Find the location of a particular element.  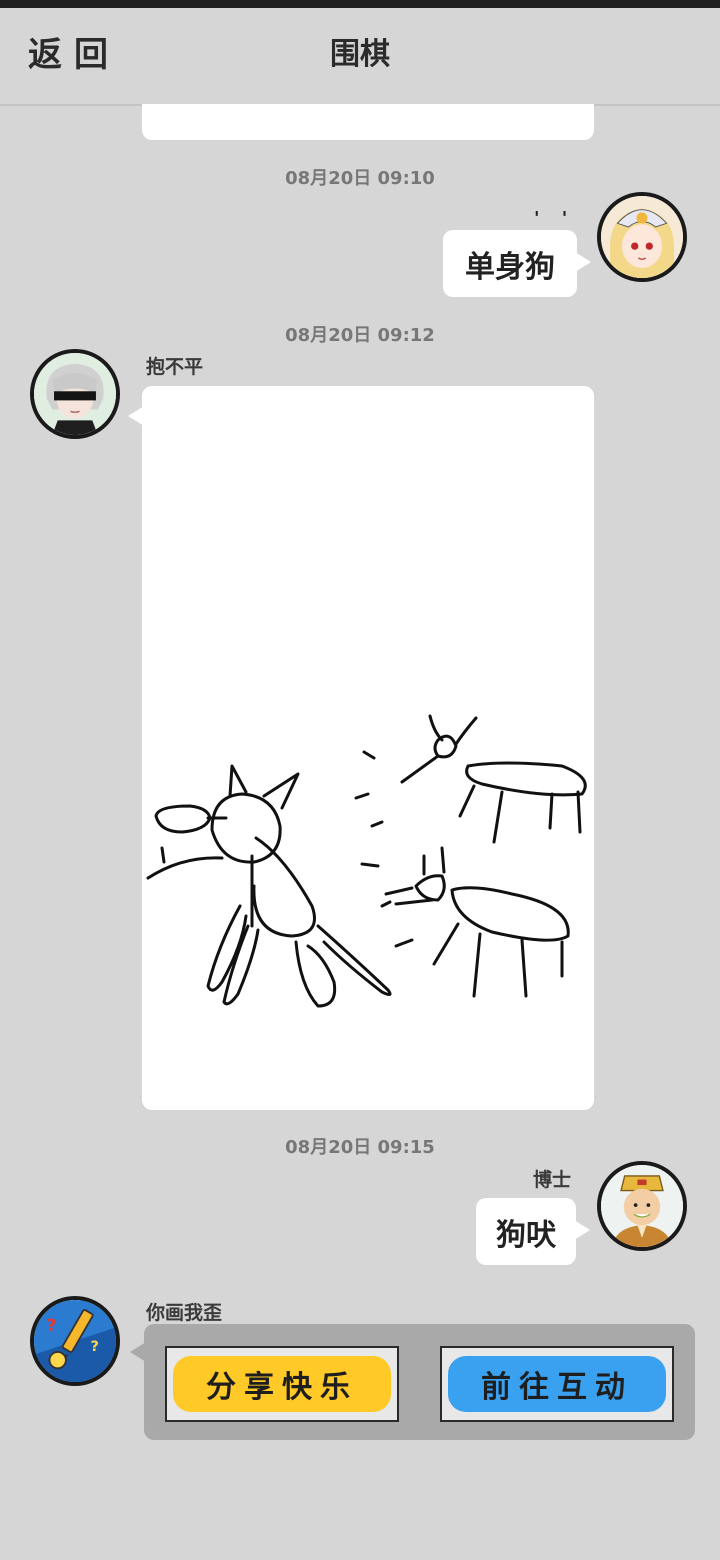

share-joy-button: 分享快乐 is located at coordinates (282, 1384).